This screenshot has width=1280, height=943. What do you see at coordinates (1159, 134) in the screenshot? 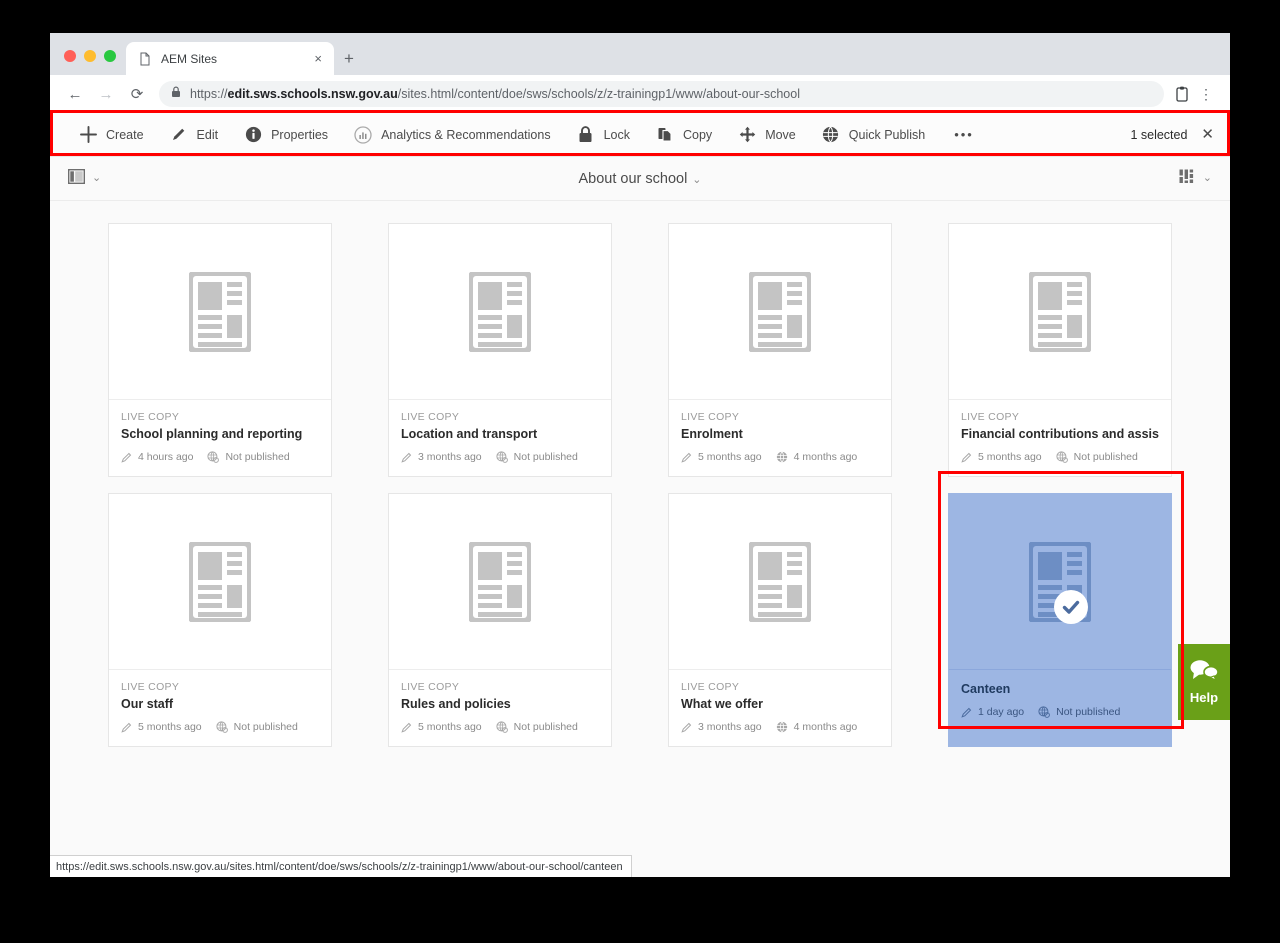
I see `selection-count-label: 1 selected` at bounding box center [1159, 134].